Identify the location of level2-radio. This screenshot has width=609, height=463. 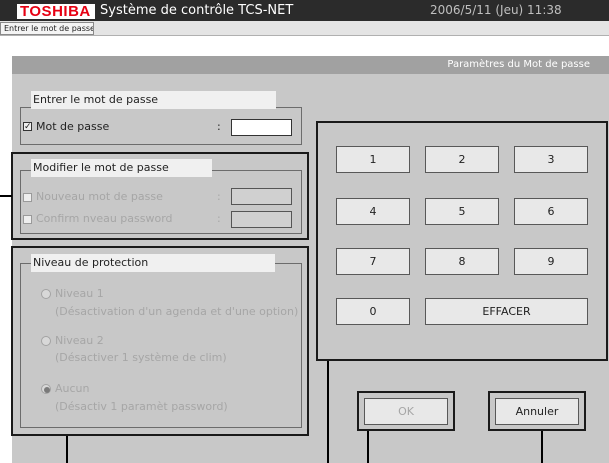
(46, 341).